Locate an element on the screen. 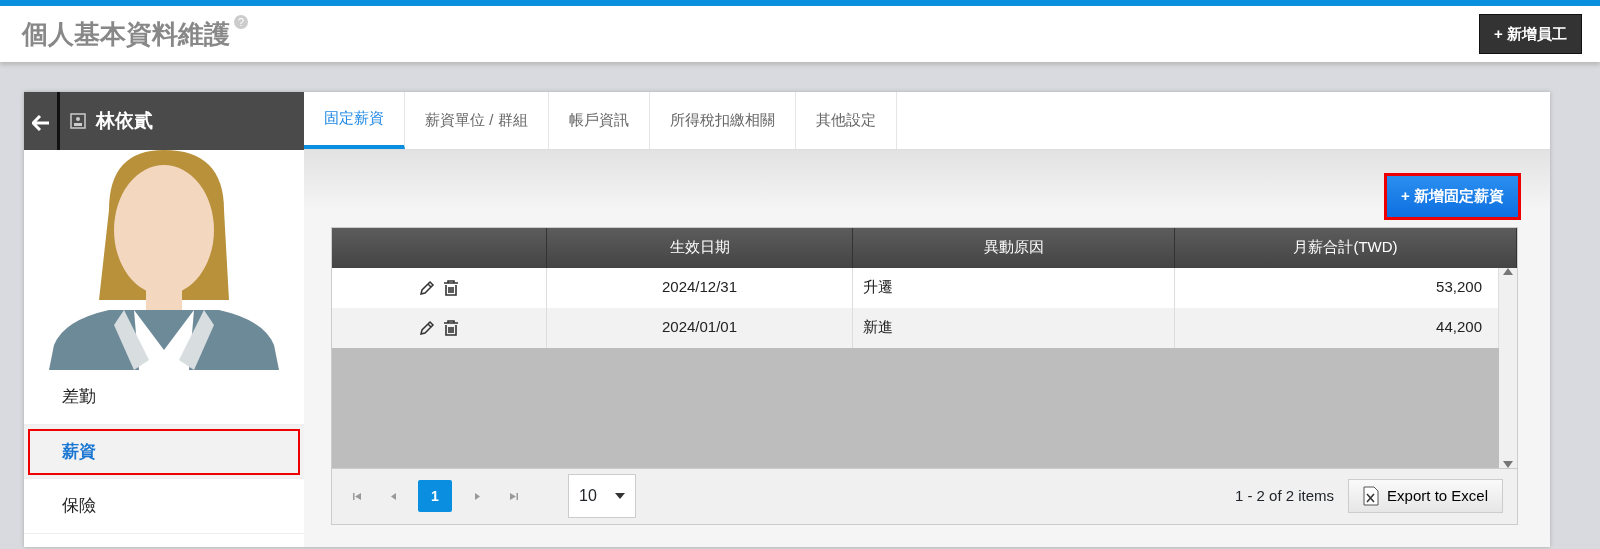  tab: 固定薪資 is located at coordinates (354, 120).